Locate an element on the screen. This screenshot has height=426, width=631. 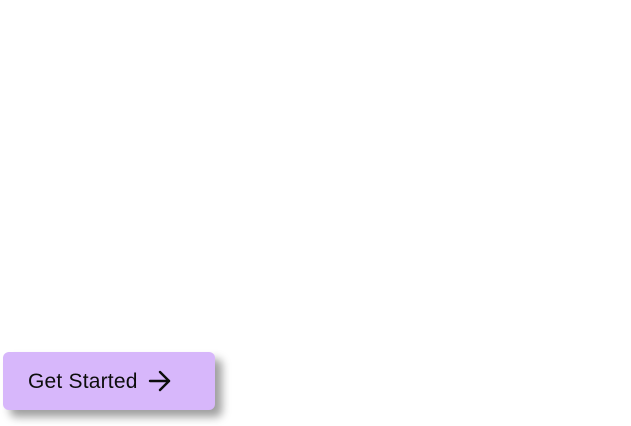
get-started-label: Get Started is located at coordinates (83, 381).